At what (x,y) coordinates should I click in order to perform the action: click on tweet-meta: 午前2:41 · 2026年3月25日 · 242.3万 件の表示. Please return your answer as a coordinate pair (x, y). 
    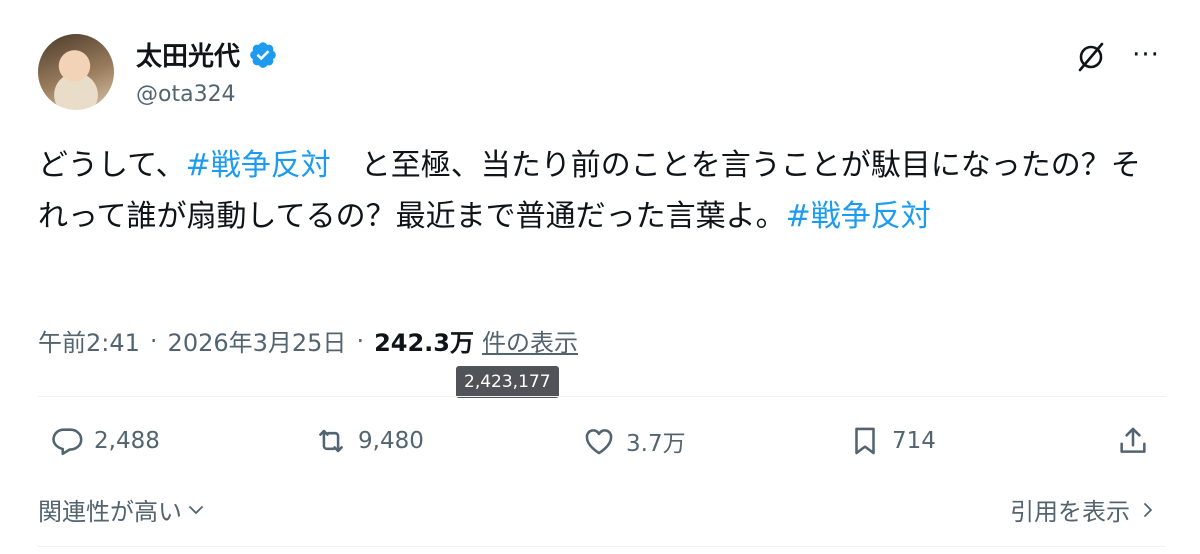
    Looking at the image, I should click on (308, 340).